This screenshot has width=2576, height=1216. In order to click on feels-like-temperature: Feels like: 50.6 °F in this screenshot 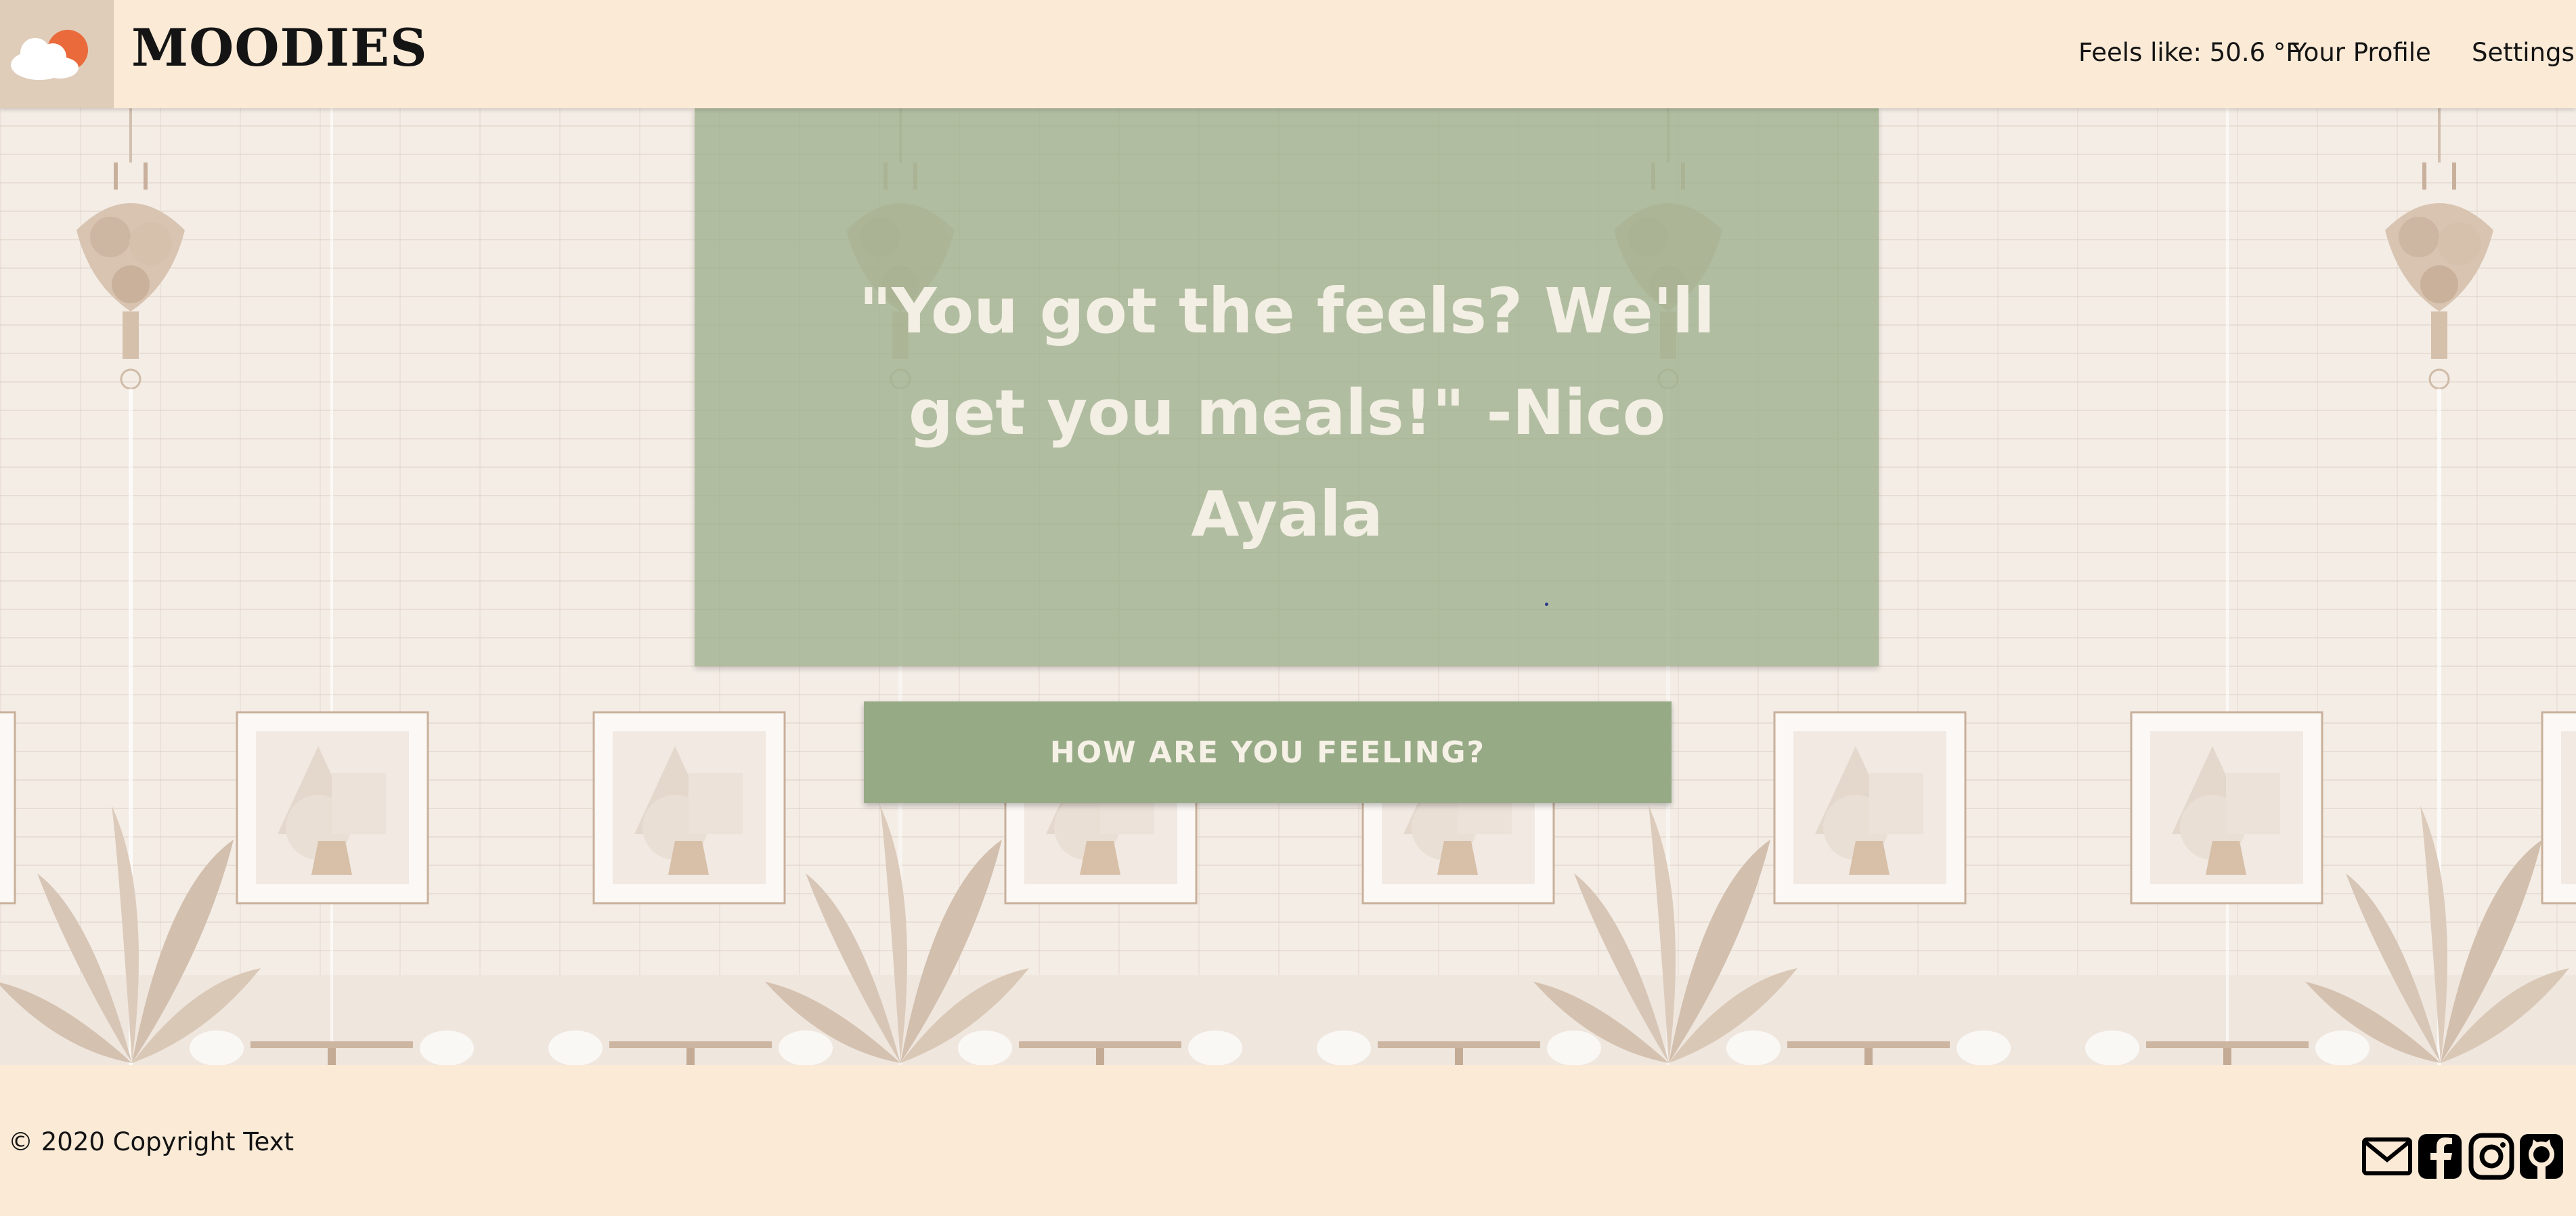, I will do `click(2189, 52)`.